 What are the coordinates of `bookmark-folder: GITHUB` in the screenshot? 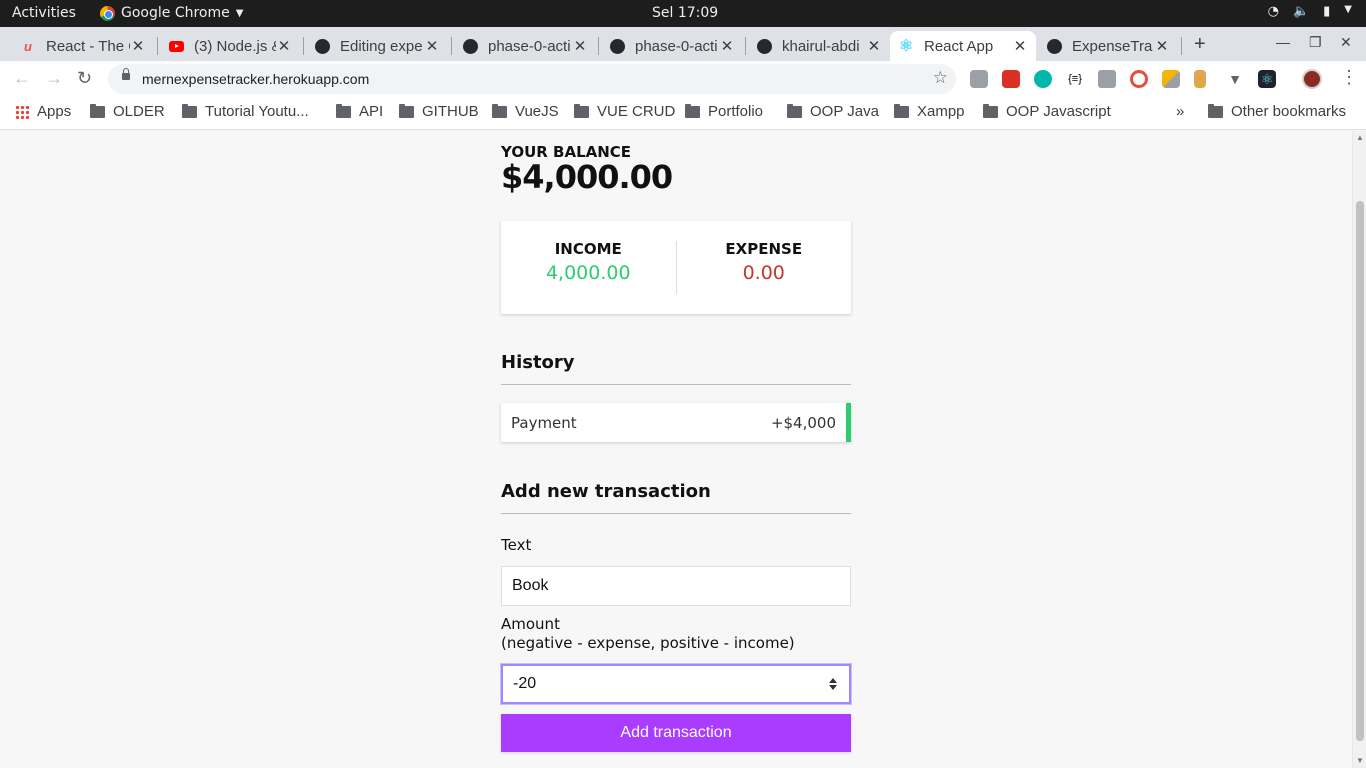 It's located at (439, 111).